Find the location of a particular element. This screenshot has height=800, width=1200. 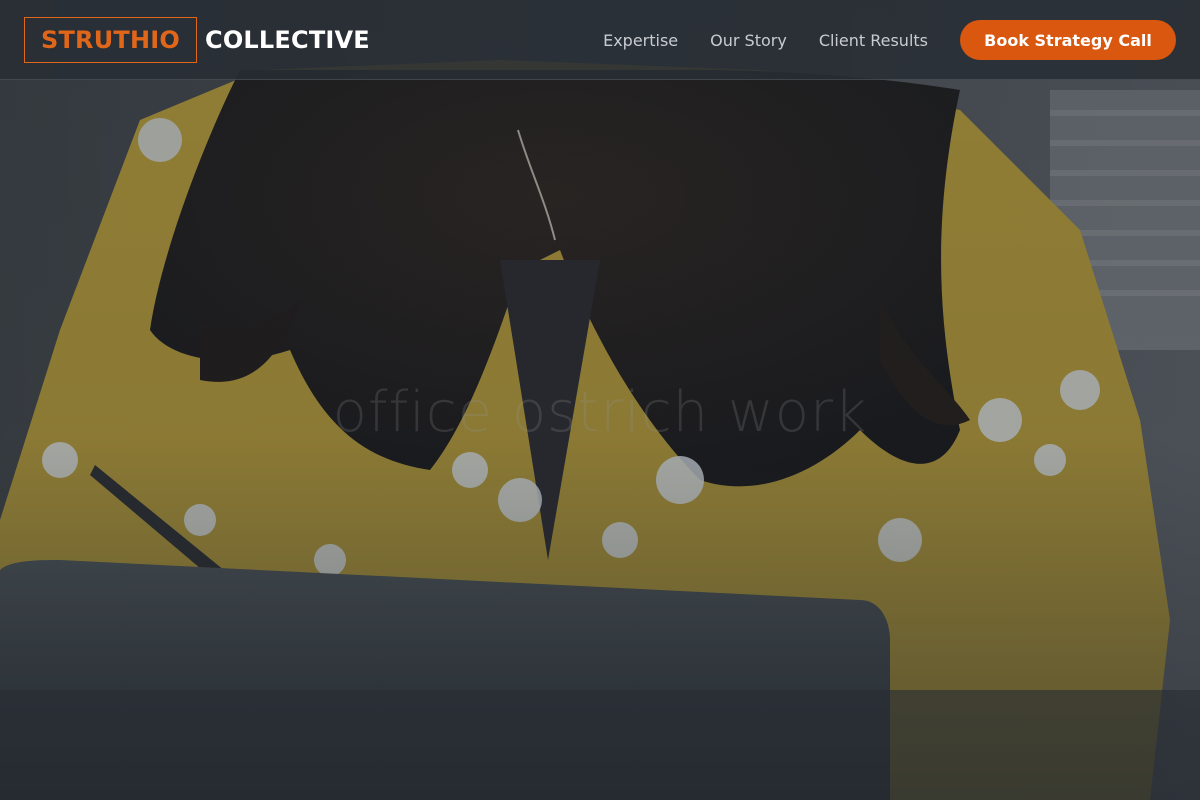

nav-link-our-story: Our Story is located at coordinates (748, 40).